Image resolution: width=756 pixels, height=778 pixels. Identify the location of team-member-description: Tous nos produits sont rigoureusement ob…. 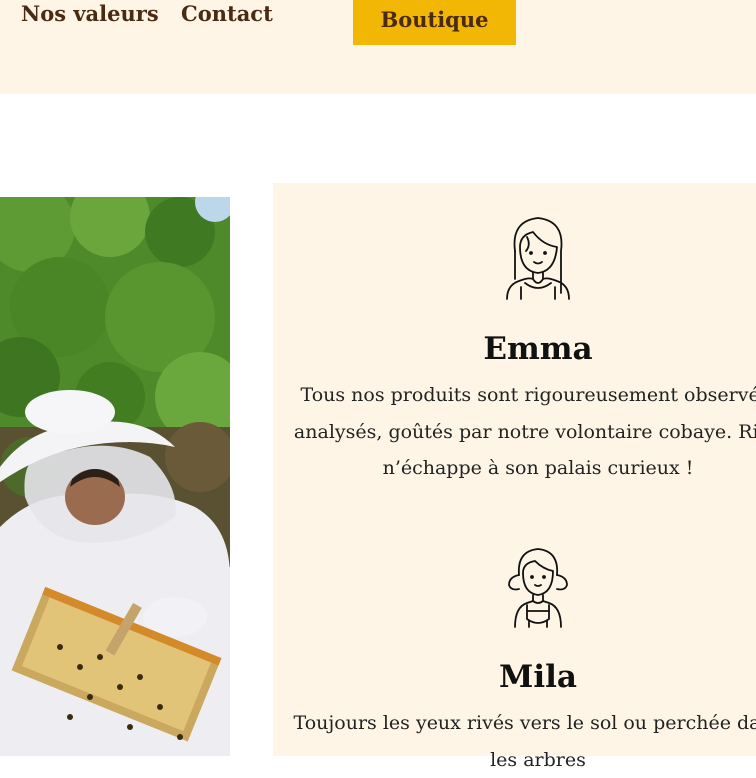
(524, 431).